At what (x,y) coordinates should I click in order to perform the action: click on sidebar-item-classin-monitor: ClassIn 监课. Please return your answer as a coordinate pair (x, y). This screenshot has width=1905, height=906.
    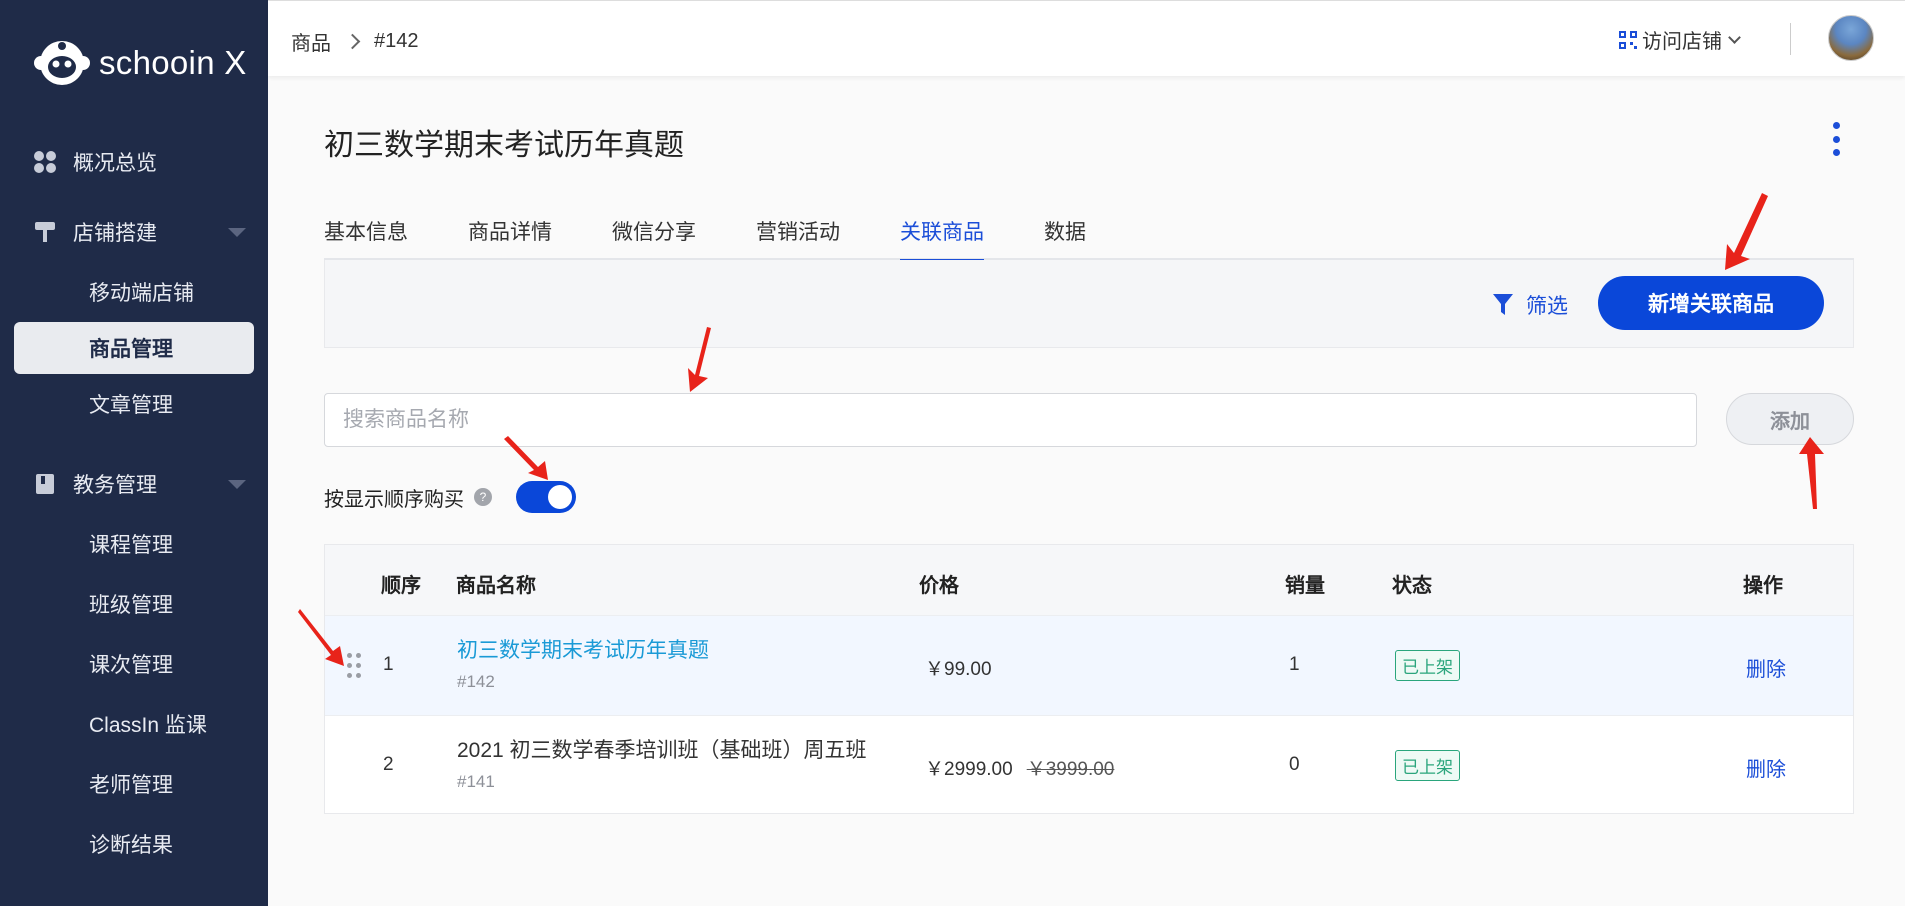
    Looking at the image, I should click on (134, 724).